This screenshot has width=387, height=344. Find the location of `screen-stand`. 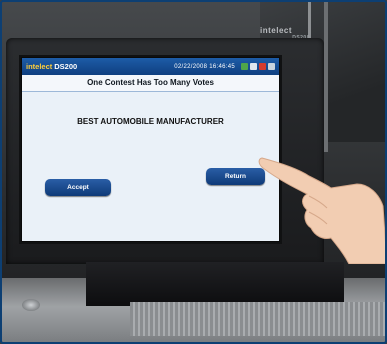

screen-stand is located at coordinates (215, 284).